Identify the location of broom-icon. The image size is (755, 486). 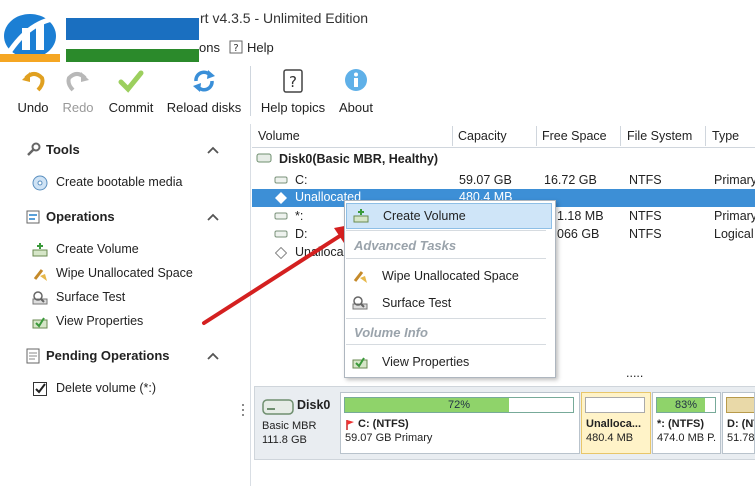
(360, 277).